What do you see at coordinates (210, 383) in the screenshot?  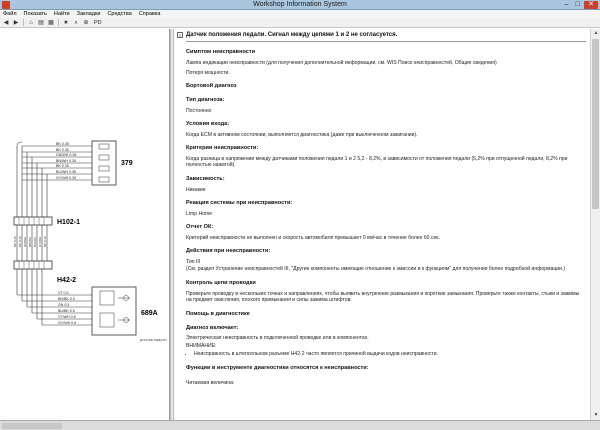 I see `section-text: Читаемая величина:` at bounding box center [210, 383].